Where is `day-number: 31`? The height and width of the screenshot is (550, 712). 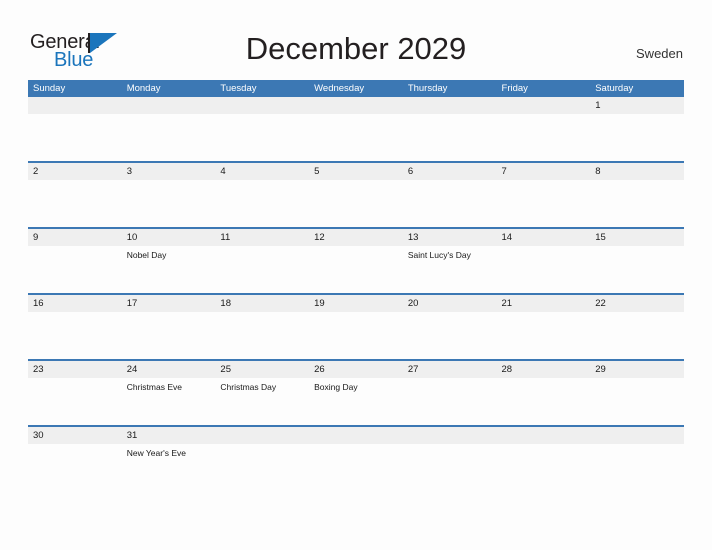 day-number: 31 is located at coordinates (168, 435).